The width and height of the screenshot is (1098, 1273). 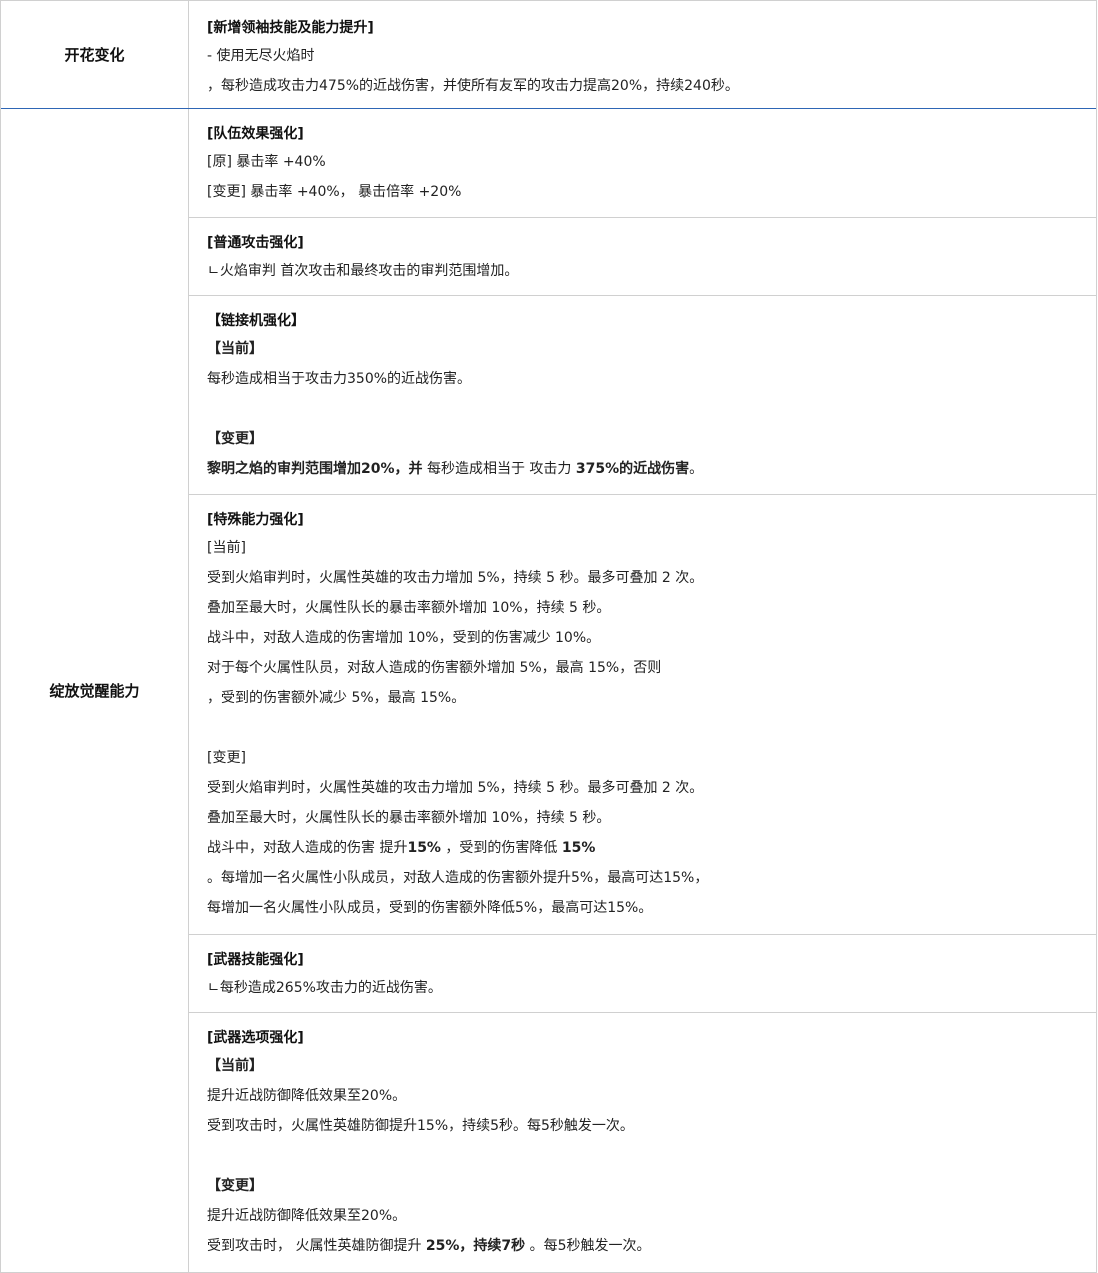 What do you see at coordinates (256, 321) in the screenshot?
I see `block-title: 【链接机强化】` at bounding box center [256, 321].